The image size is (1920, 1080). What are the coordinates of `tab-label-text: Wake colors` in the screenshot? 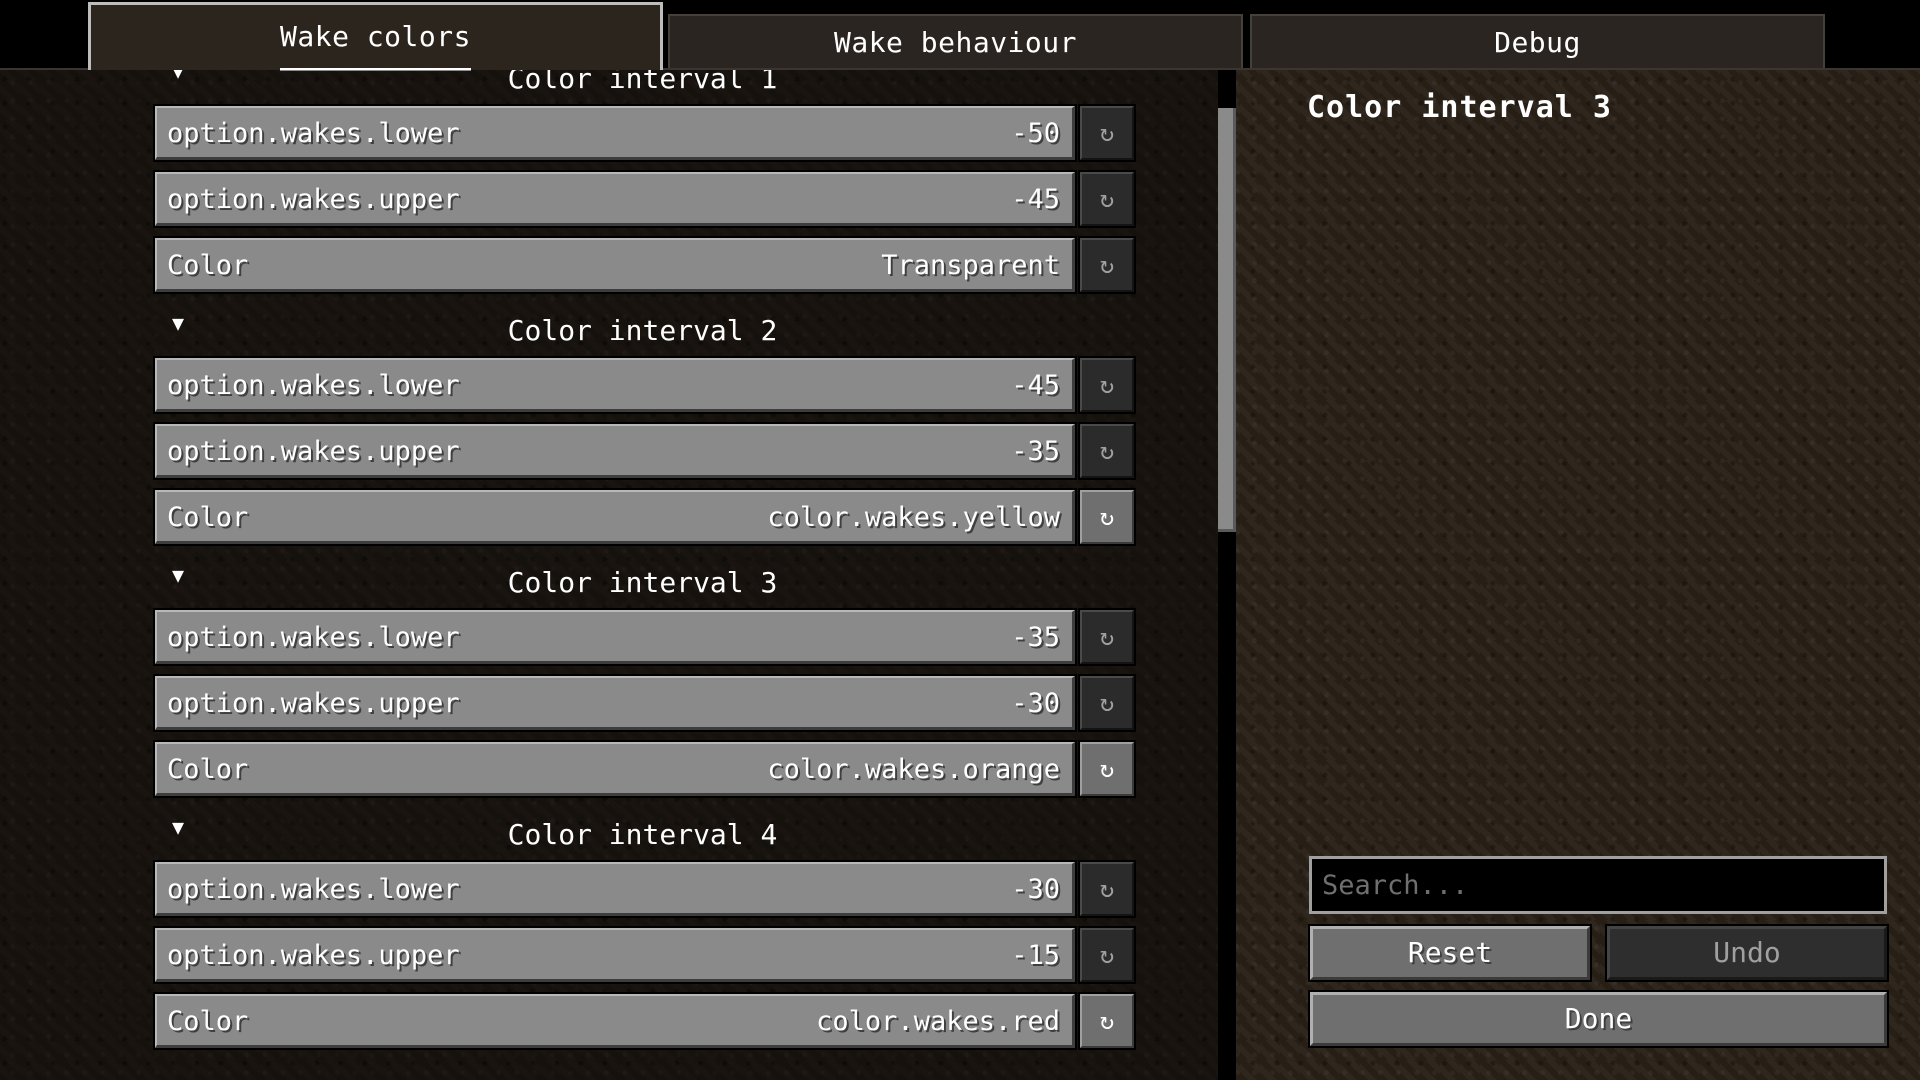 It's located at (375, 36).